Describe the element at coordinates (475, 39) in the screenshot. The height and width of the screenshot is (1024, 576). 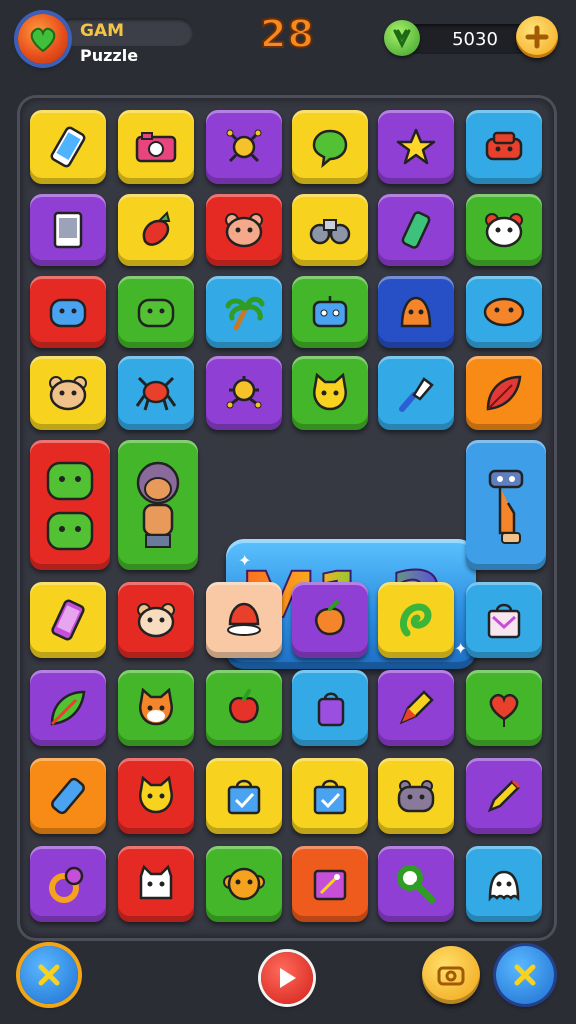
I see `score-value: 5030` at that location.